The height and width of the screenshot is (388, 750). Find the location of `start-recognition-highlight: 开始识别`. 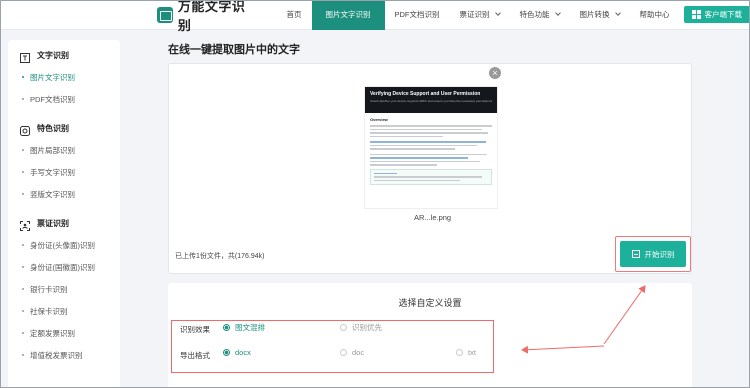

start-recognition-highlight: 开始识别 is located at coordinates (653, 254).